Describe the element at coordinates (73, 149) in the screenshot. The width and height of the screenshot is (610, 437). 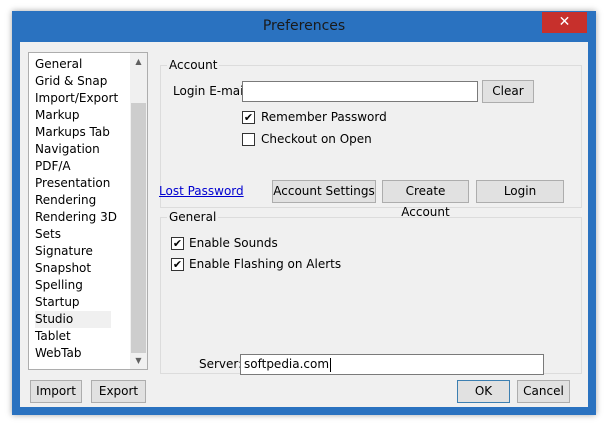
I see `category-item-navigation: Navigation` at that location.